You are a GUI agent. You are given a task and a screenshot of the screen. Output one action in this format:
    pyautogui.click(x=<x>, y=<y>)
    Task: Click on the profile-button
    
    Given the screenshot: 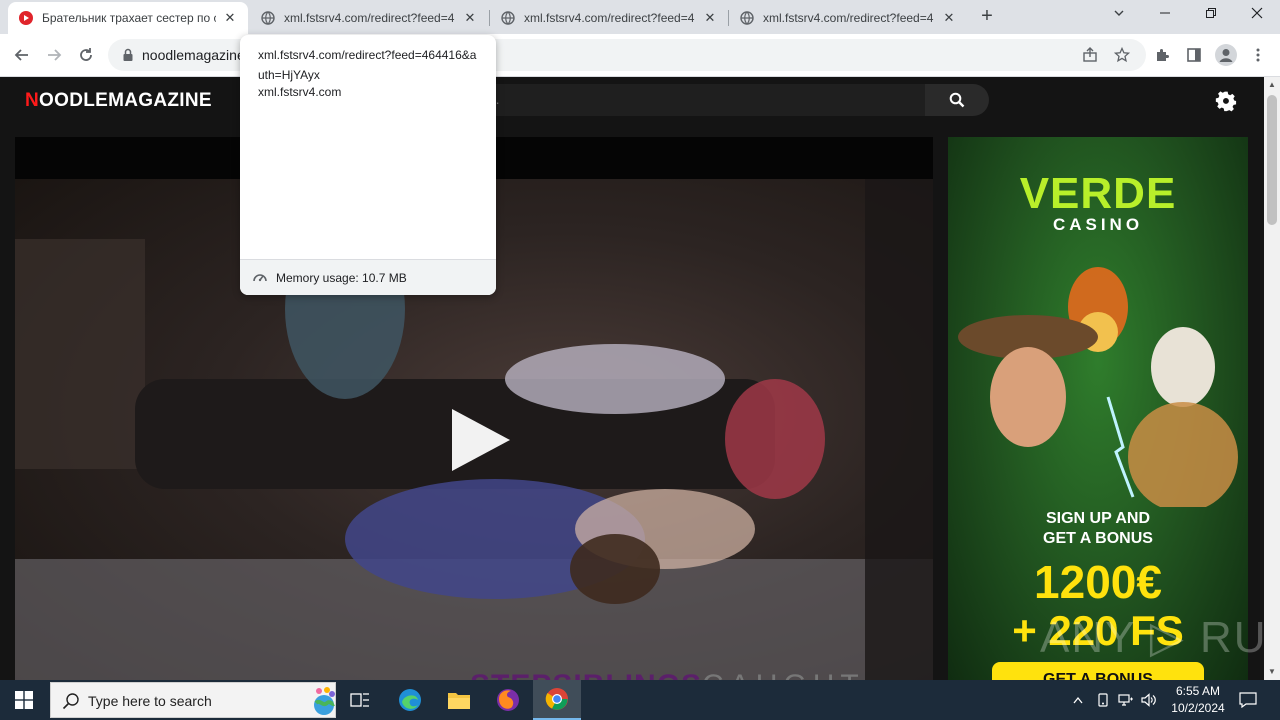 What is the action you would take?
    pyautogui.click(x=1226, y=55)
    